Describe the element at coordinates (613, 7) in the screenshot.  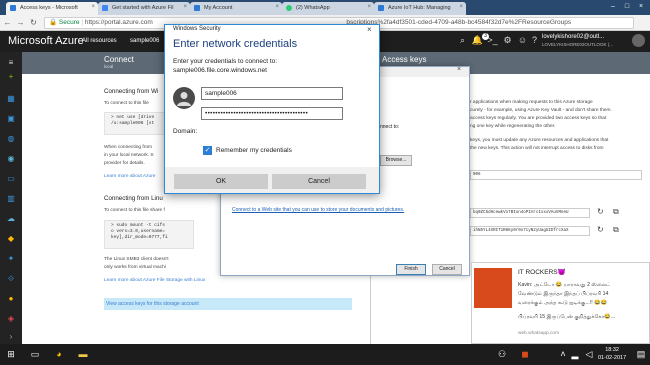
I see `minimize-icon: –` at that location.